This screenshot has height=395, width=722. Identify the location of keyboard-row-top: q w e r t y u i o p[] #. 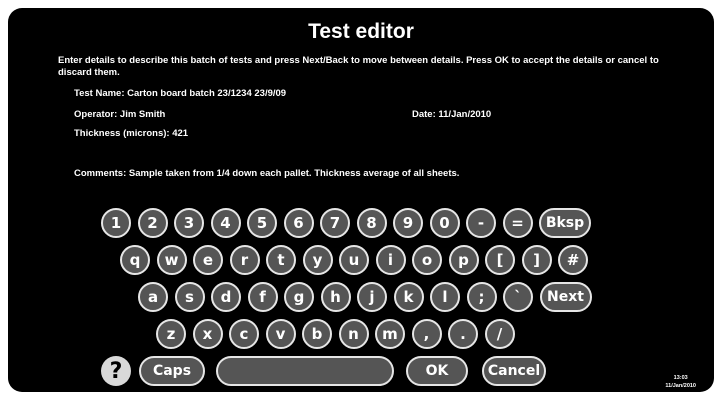
(361, 260).